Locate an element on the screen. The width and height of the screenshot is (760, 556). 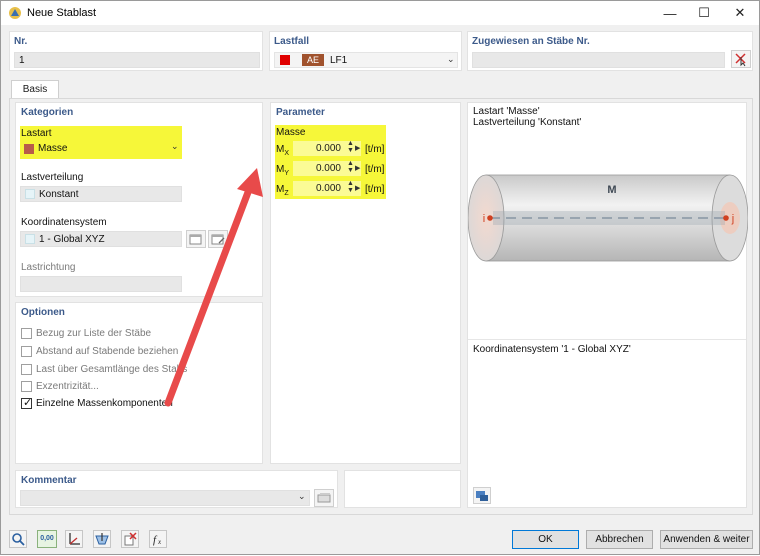
delete-icon is located at coordinates (130, 539).